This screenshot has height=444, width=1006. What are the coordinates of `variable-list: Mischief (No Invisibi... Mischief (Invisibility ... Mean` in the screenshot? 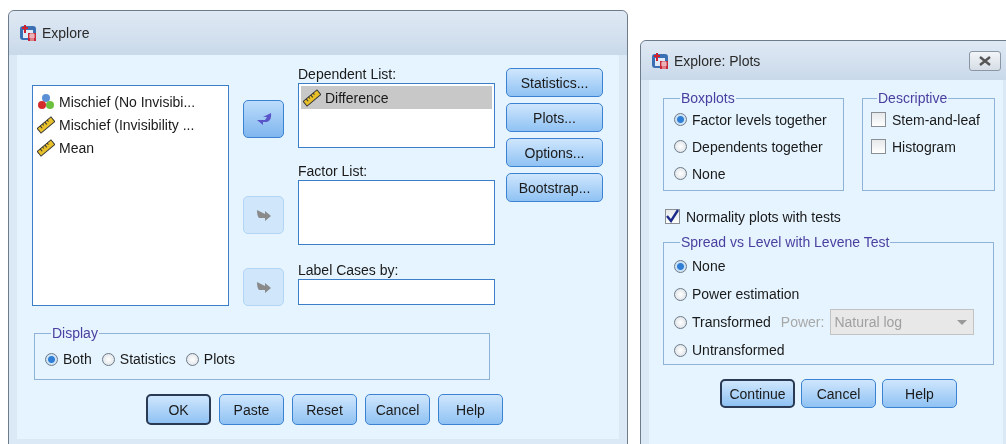 It's located at (130, 195).